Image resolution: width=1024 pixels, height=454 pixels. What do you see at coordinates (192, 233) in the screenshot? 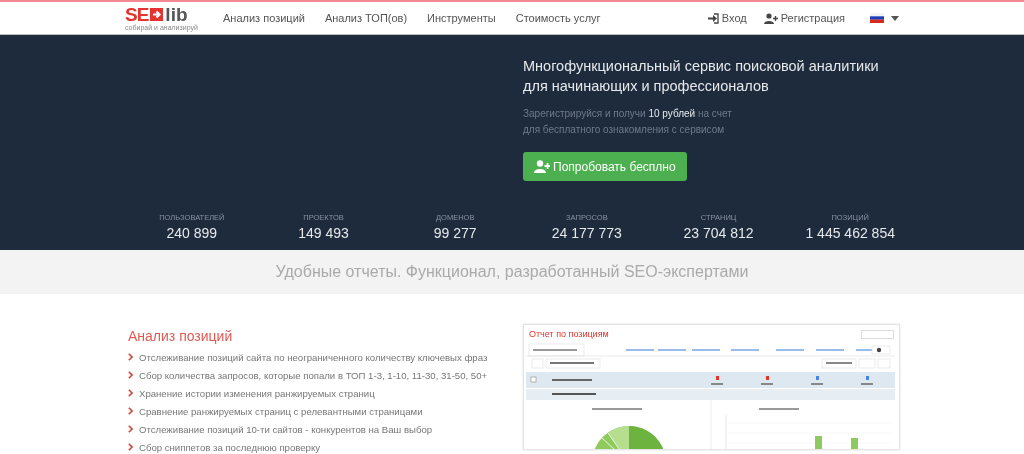
I see `stat-value: 240 899` at bounding box center [192, 233].